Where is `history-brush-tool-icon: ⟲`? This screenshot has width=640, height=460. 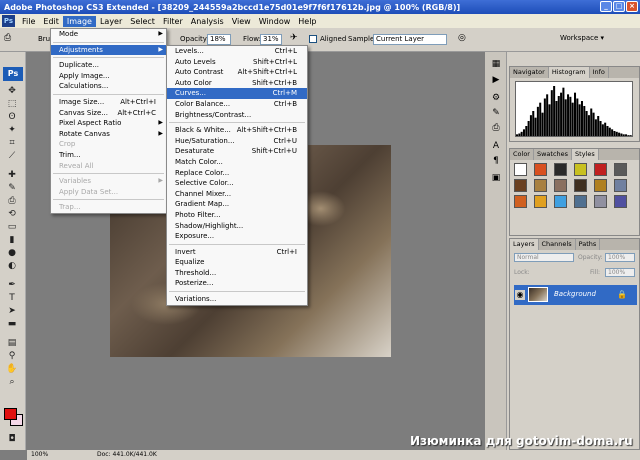
history-brush-tool-icon: ⟲ is located at coordinates (12, 214).